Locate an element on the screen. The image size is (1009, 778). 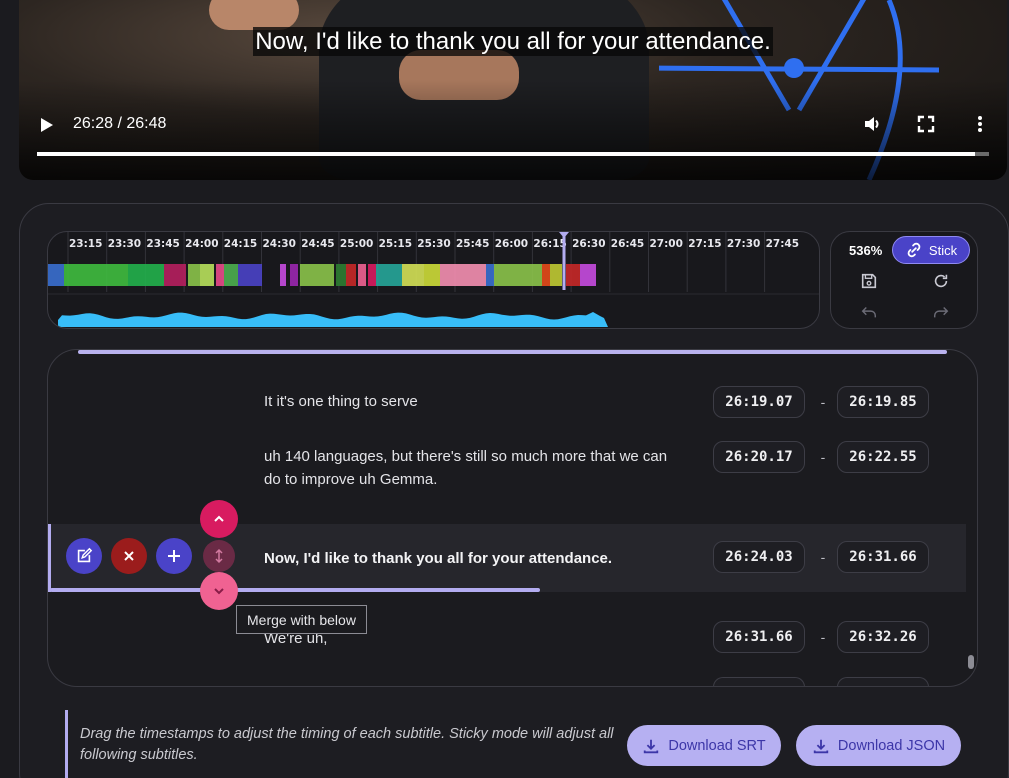
timeline-tick-label: 23:15 is located at coordinates (85, 244).